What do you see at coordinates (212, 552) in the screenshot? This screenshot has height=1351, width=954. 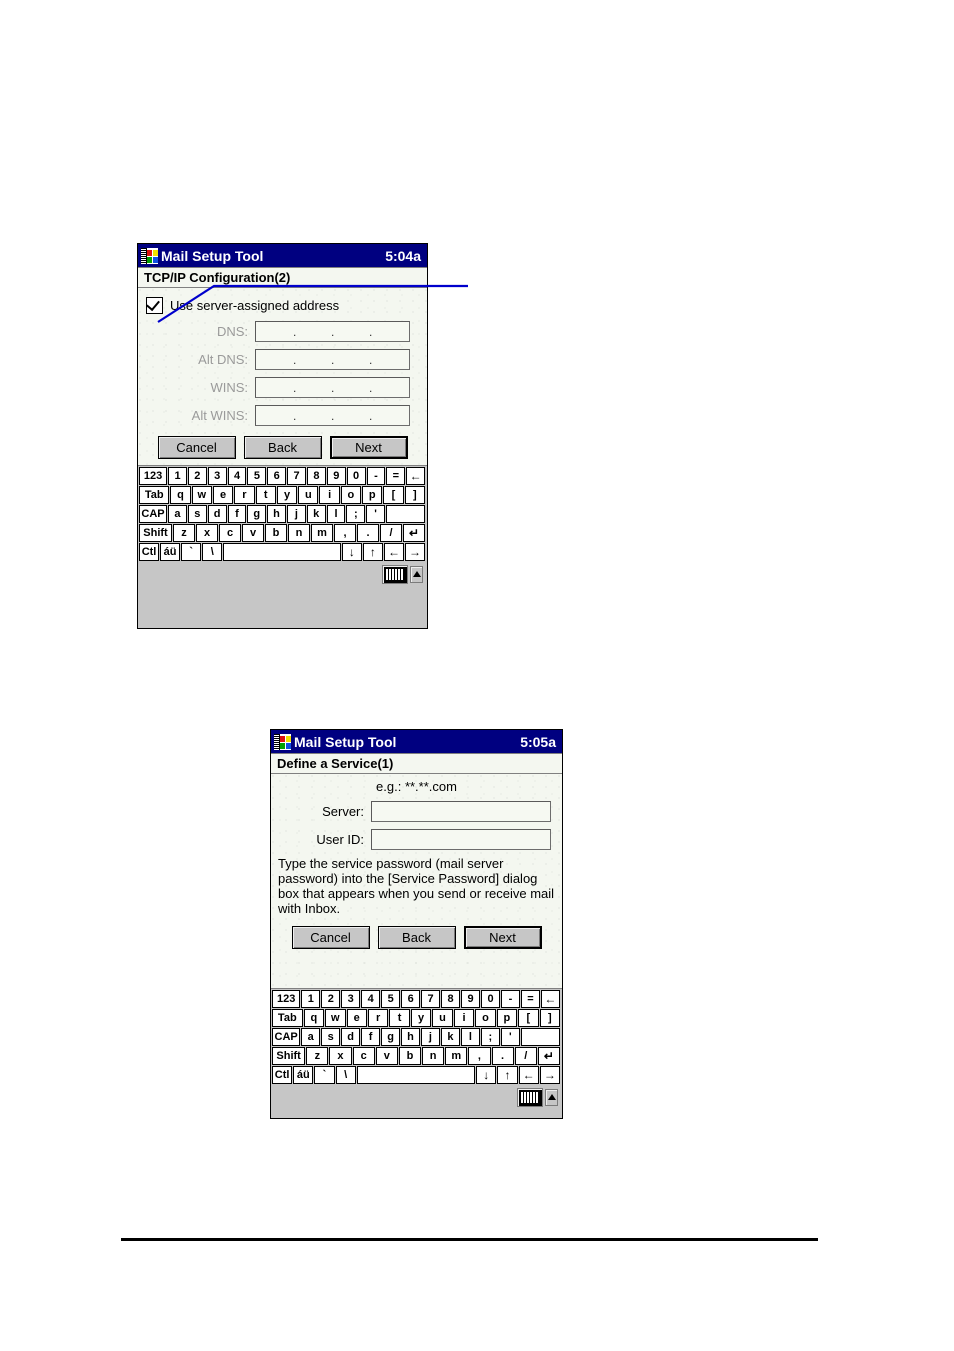 I see `key-backslash: \` at bounding box center [212, 552].